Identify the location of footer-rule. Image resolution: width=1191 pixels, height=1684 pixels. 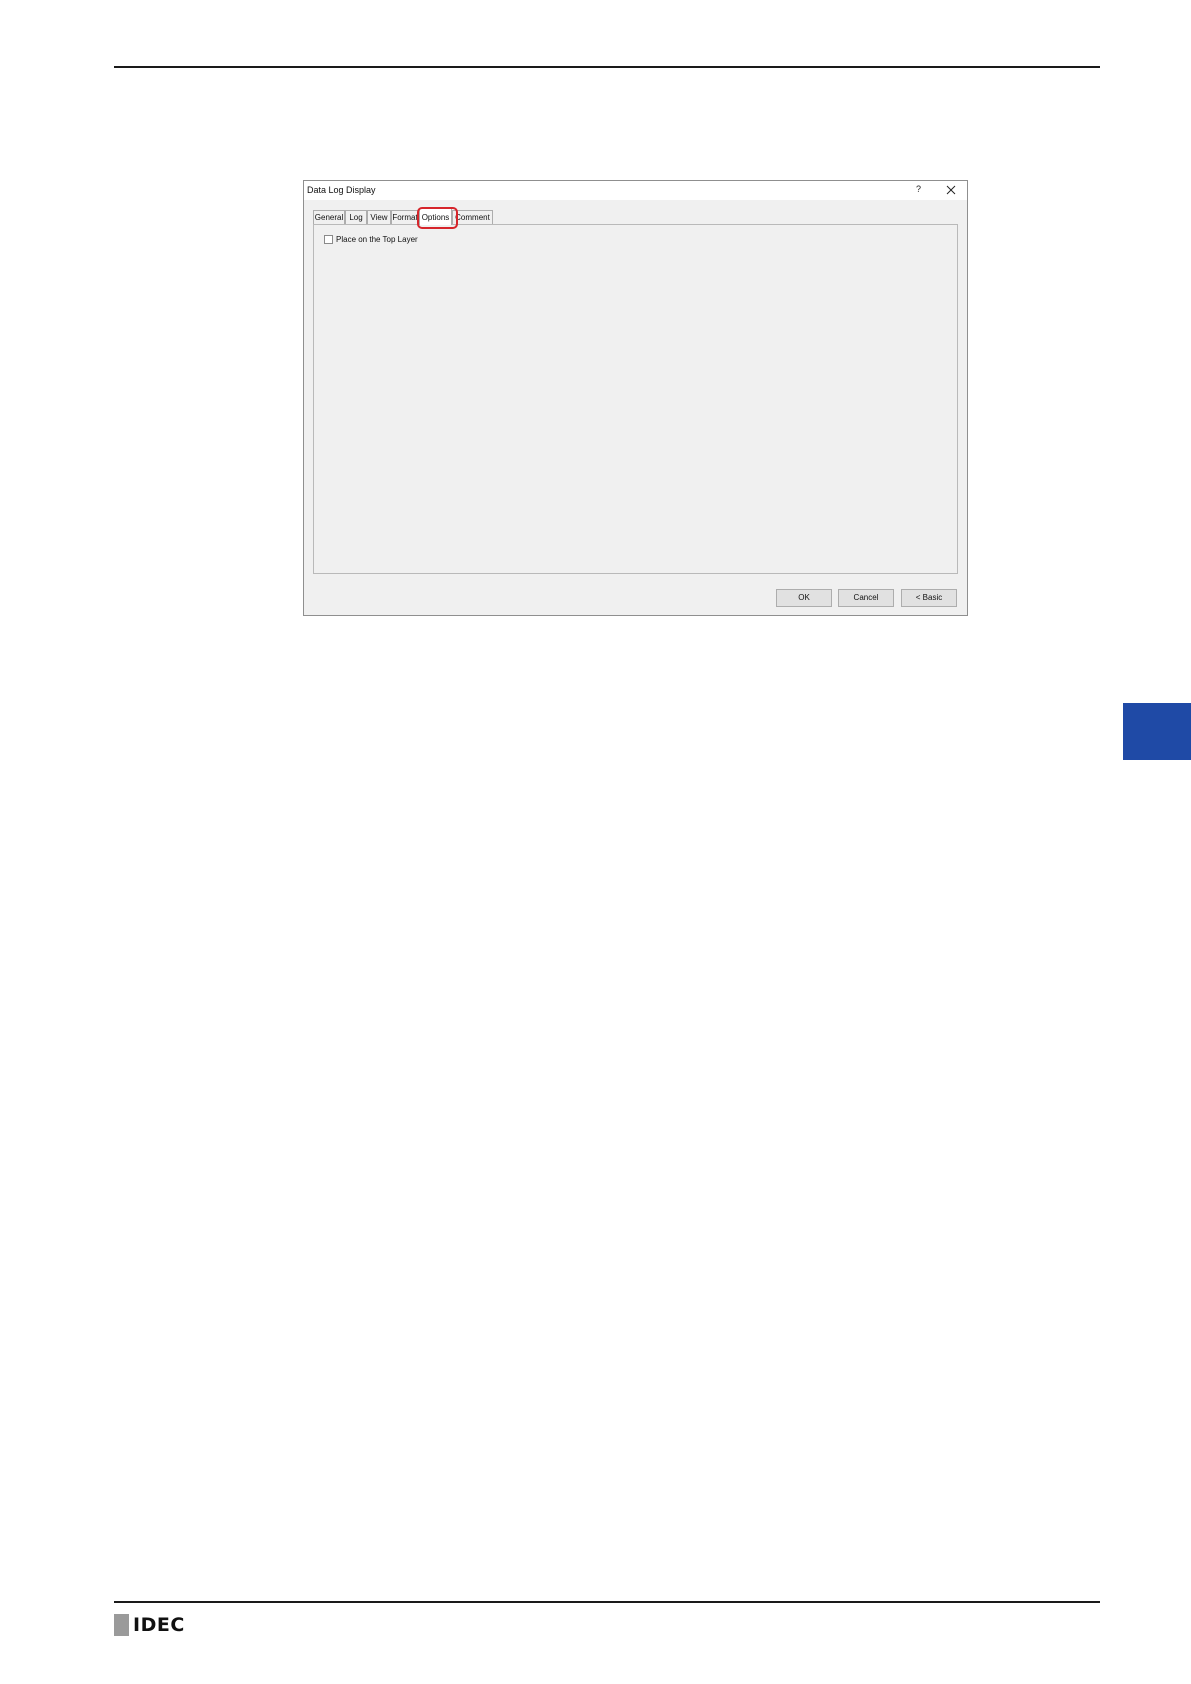
(607, 1602).